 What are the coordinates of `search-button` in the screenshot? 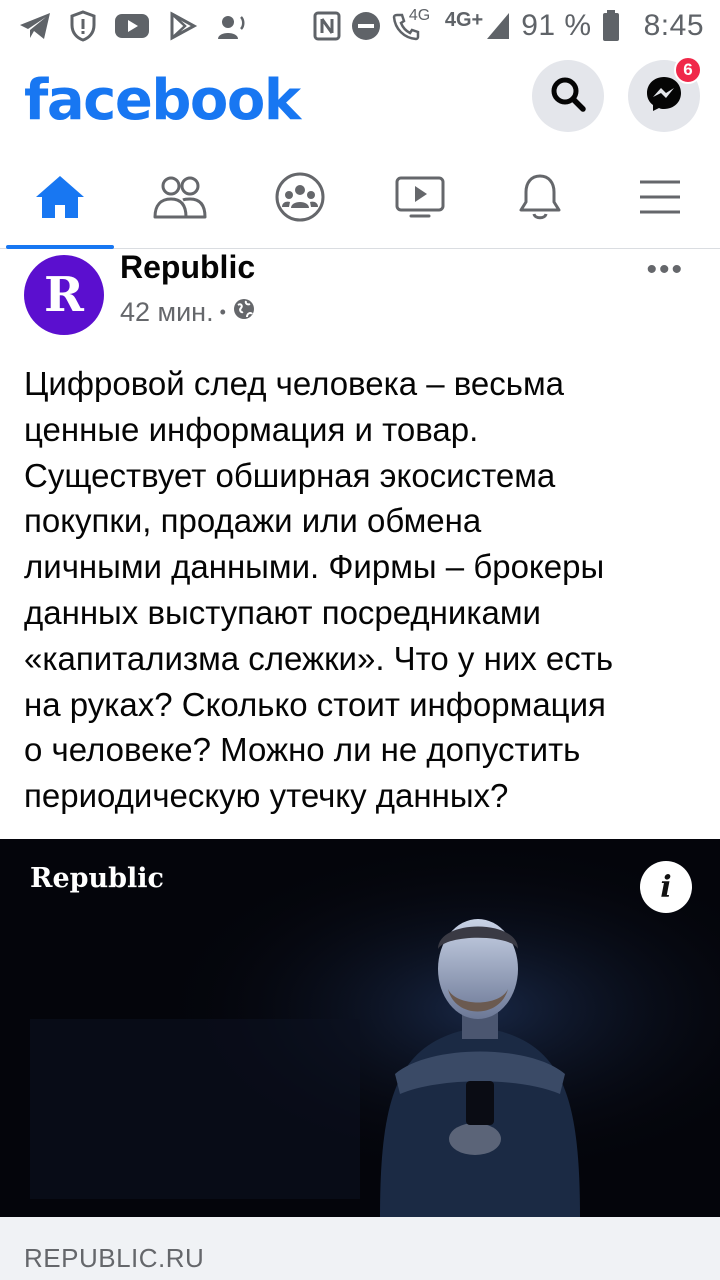 It's located at (568, 96).